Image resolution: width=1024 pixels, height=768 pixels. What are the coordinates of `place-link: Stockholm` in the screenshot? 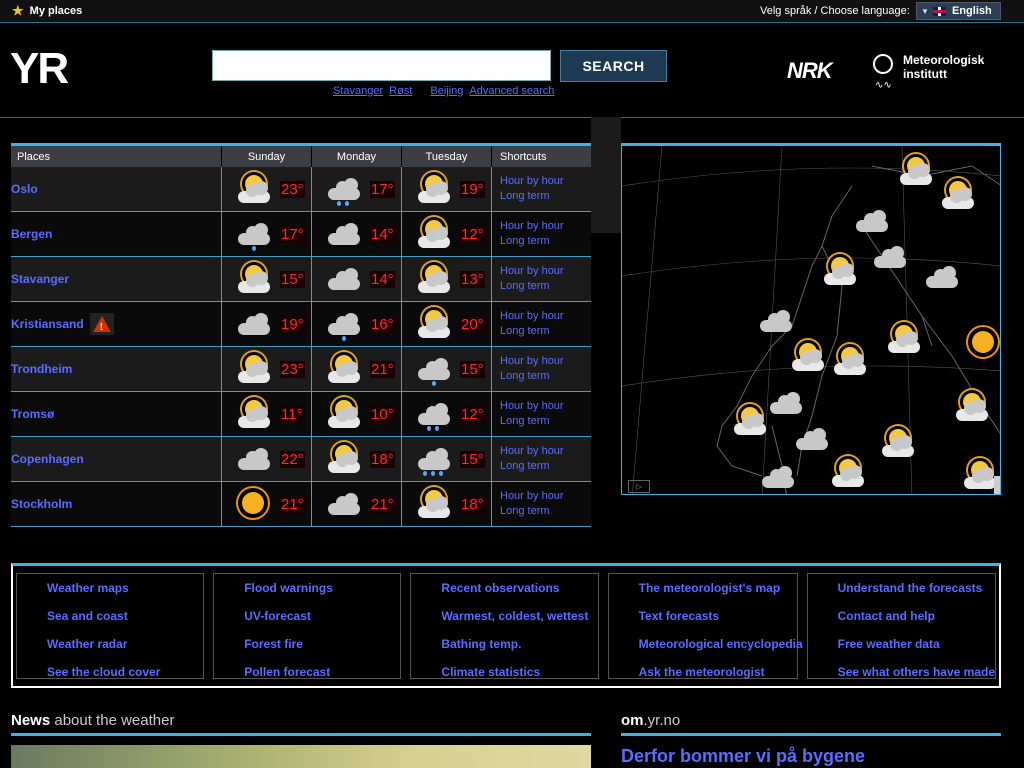 It's located at (41, 504).